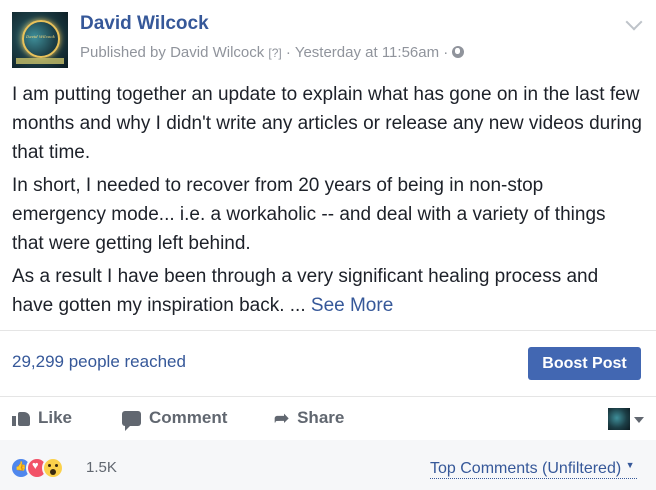 This screenshot has height=490, width=656. Describe the element at coordinates (40, 61) in the screenshot. I see `avatar-bar` at that location.